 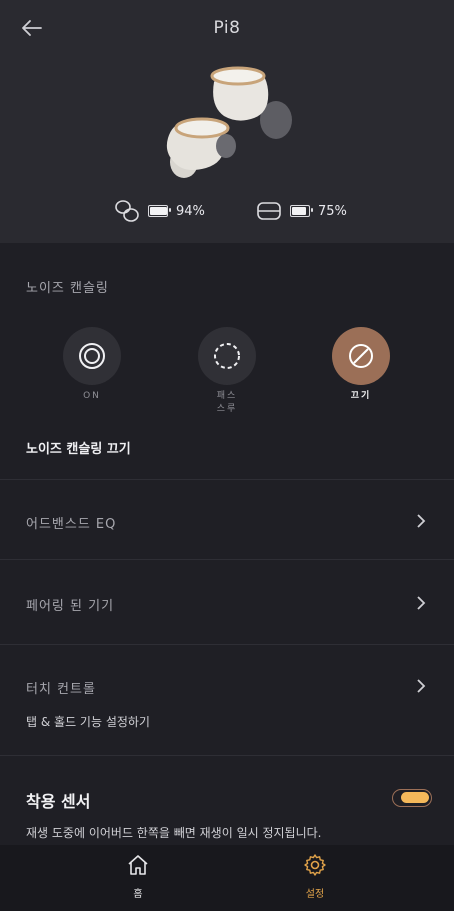 What do you see at coordinates (269, 211) in the screenshot?
I see `case-icon` at bounding box center [269, 211].